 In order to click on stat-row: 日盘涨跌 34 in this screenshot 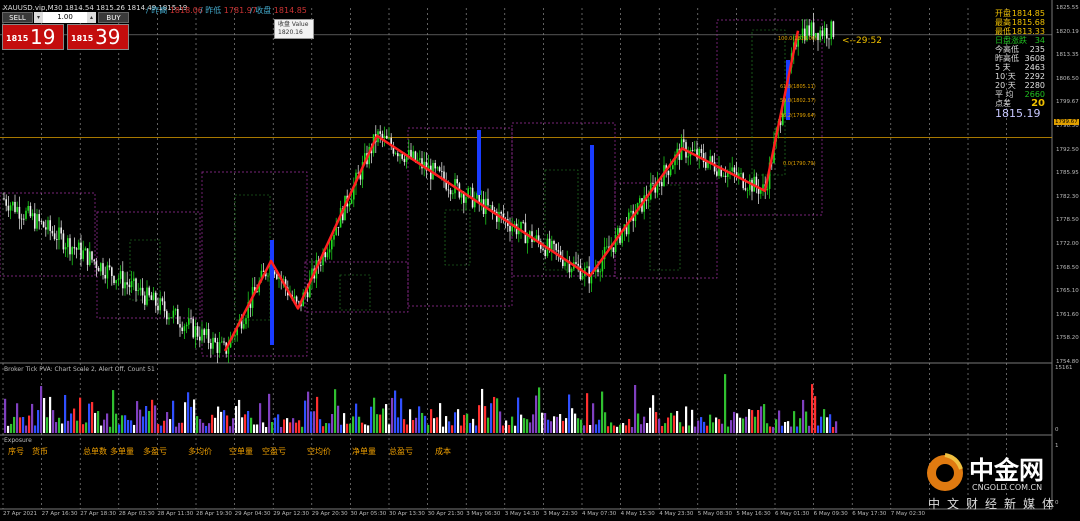, I will do `click(1020, 40)`.